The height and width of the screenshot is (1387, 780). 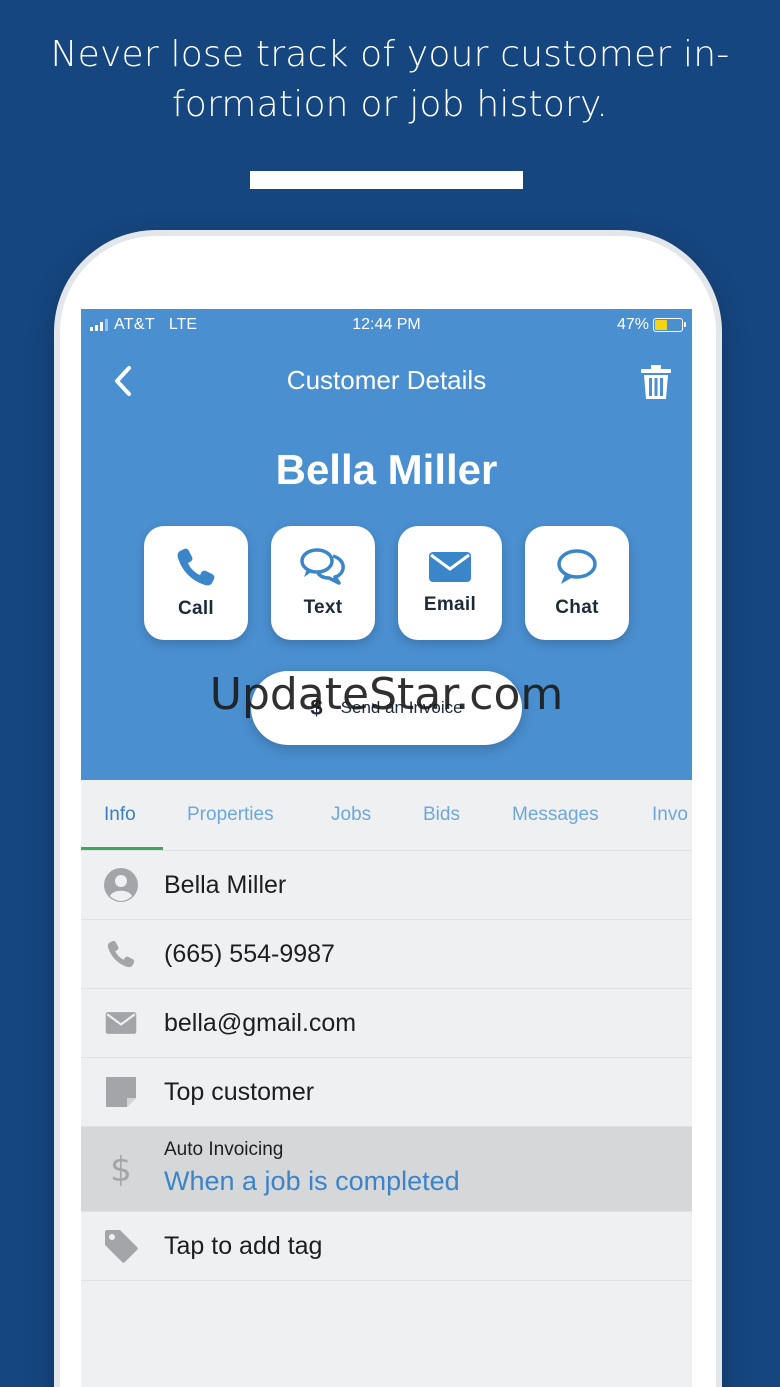 What do you see at coordinates (386, 469) in the screenshot?
I see `customer-name: Bella Miller` at bounding box center [386, 469].